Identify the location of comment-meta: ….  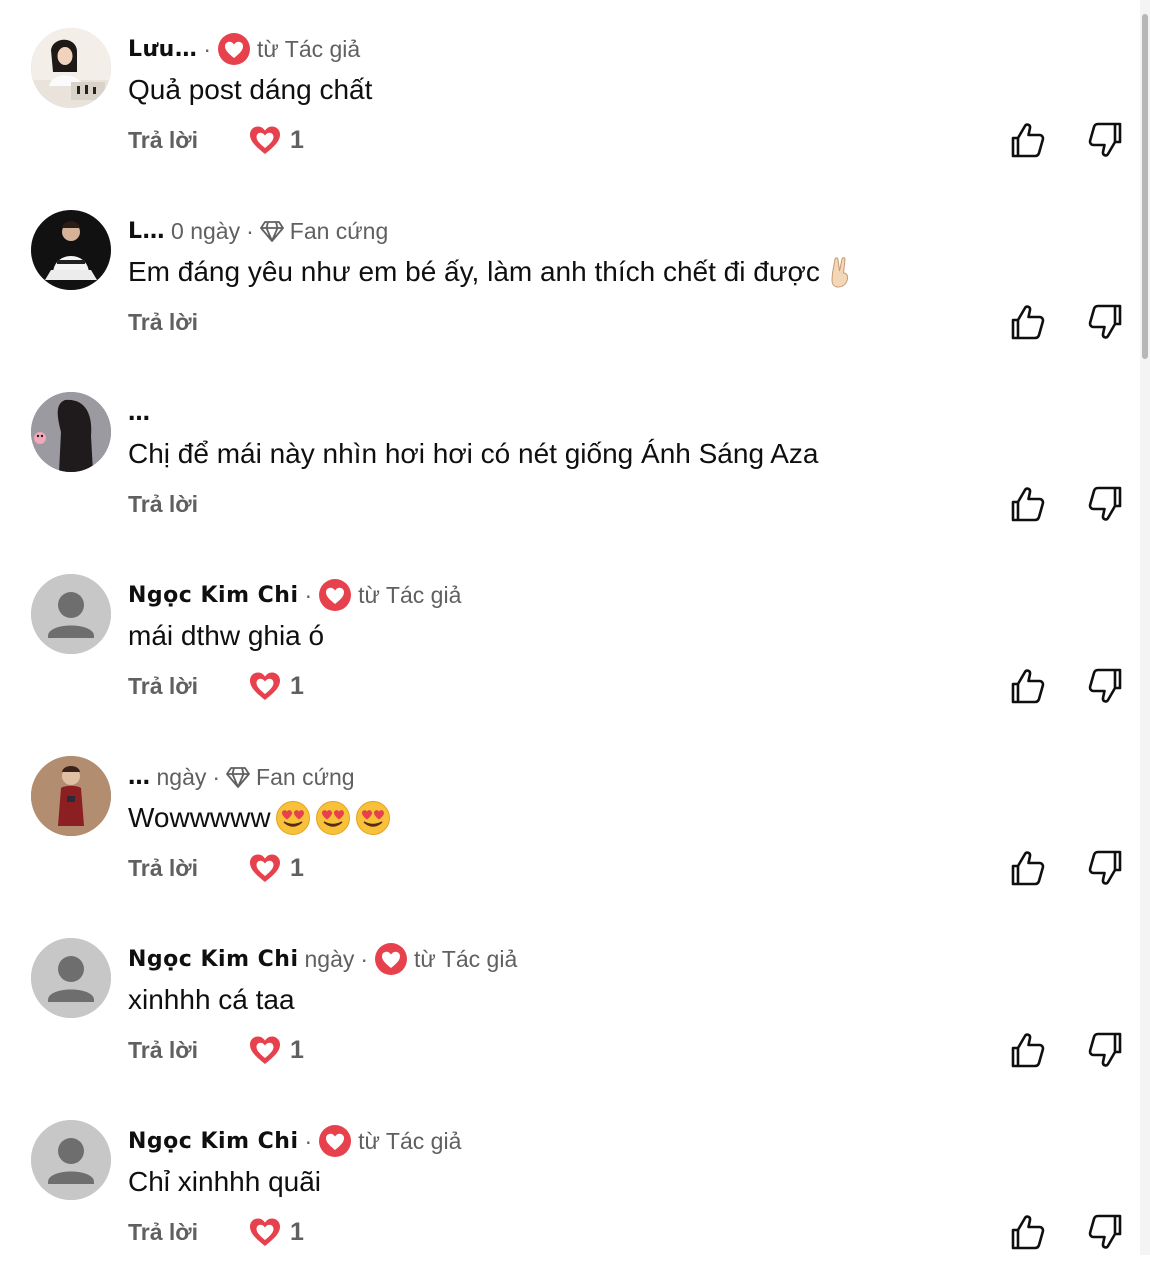
(139, 413).